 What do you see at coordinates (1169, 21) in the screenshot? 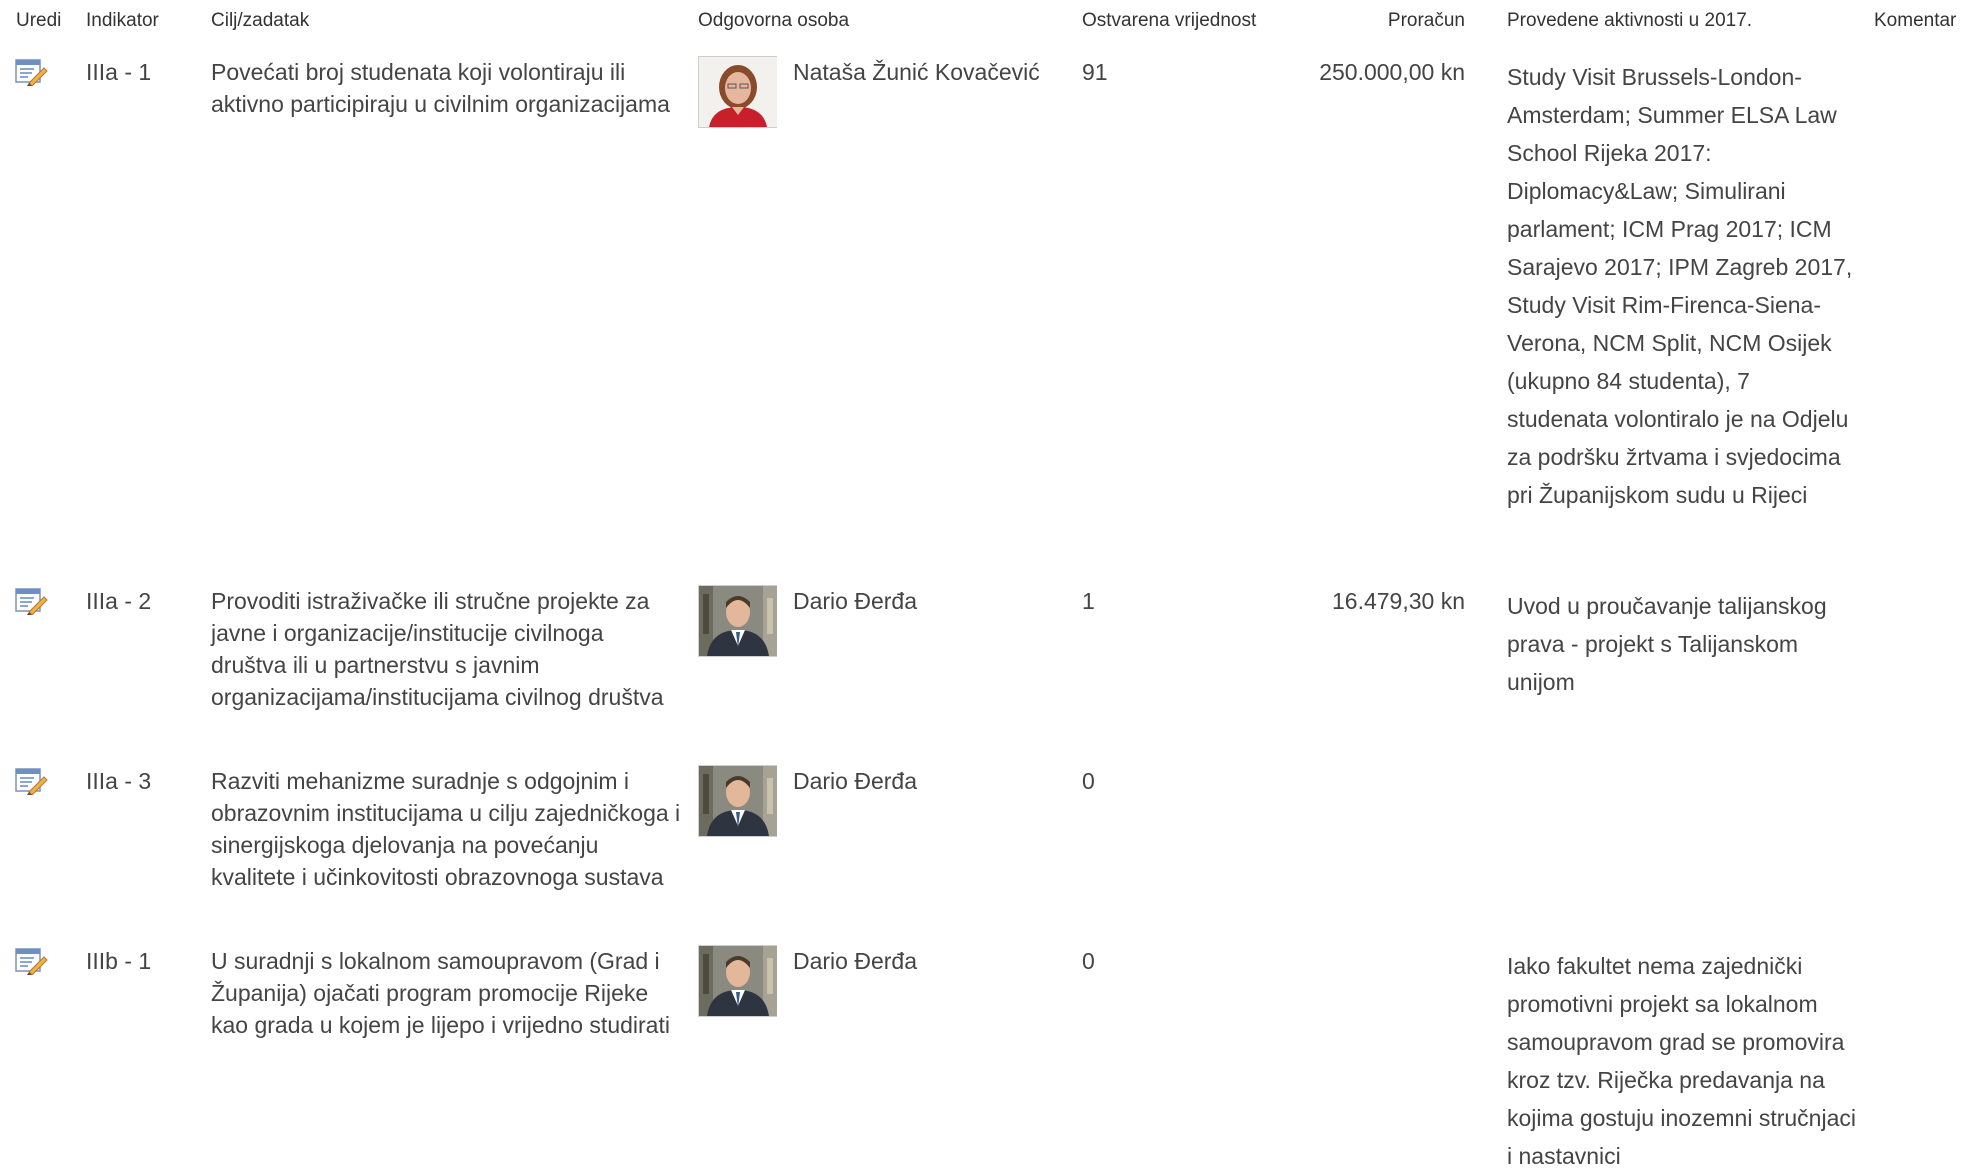
I see `column-header-value: Ostvarena vrijednost` at bounding box center [1169, 21].